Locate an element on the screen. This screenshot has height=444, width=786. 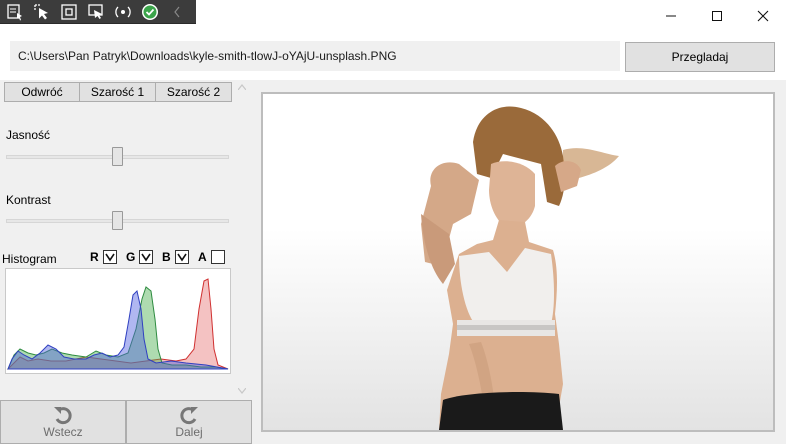
title-bar is located at coordinates (393, 16).